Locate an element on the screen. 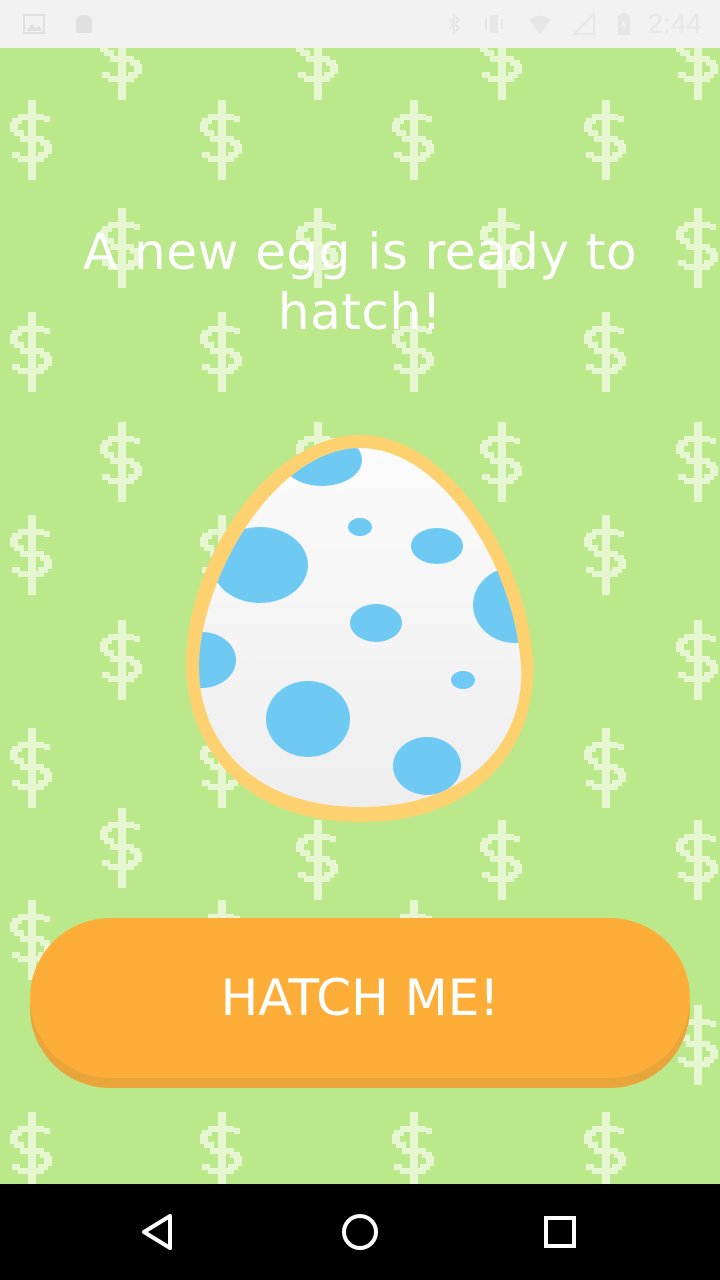  home-icon is located at coordinates (360, 1232).